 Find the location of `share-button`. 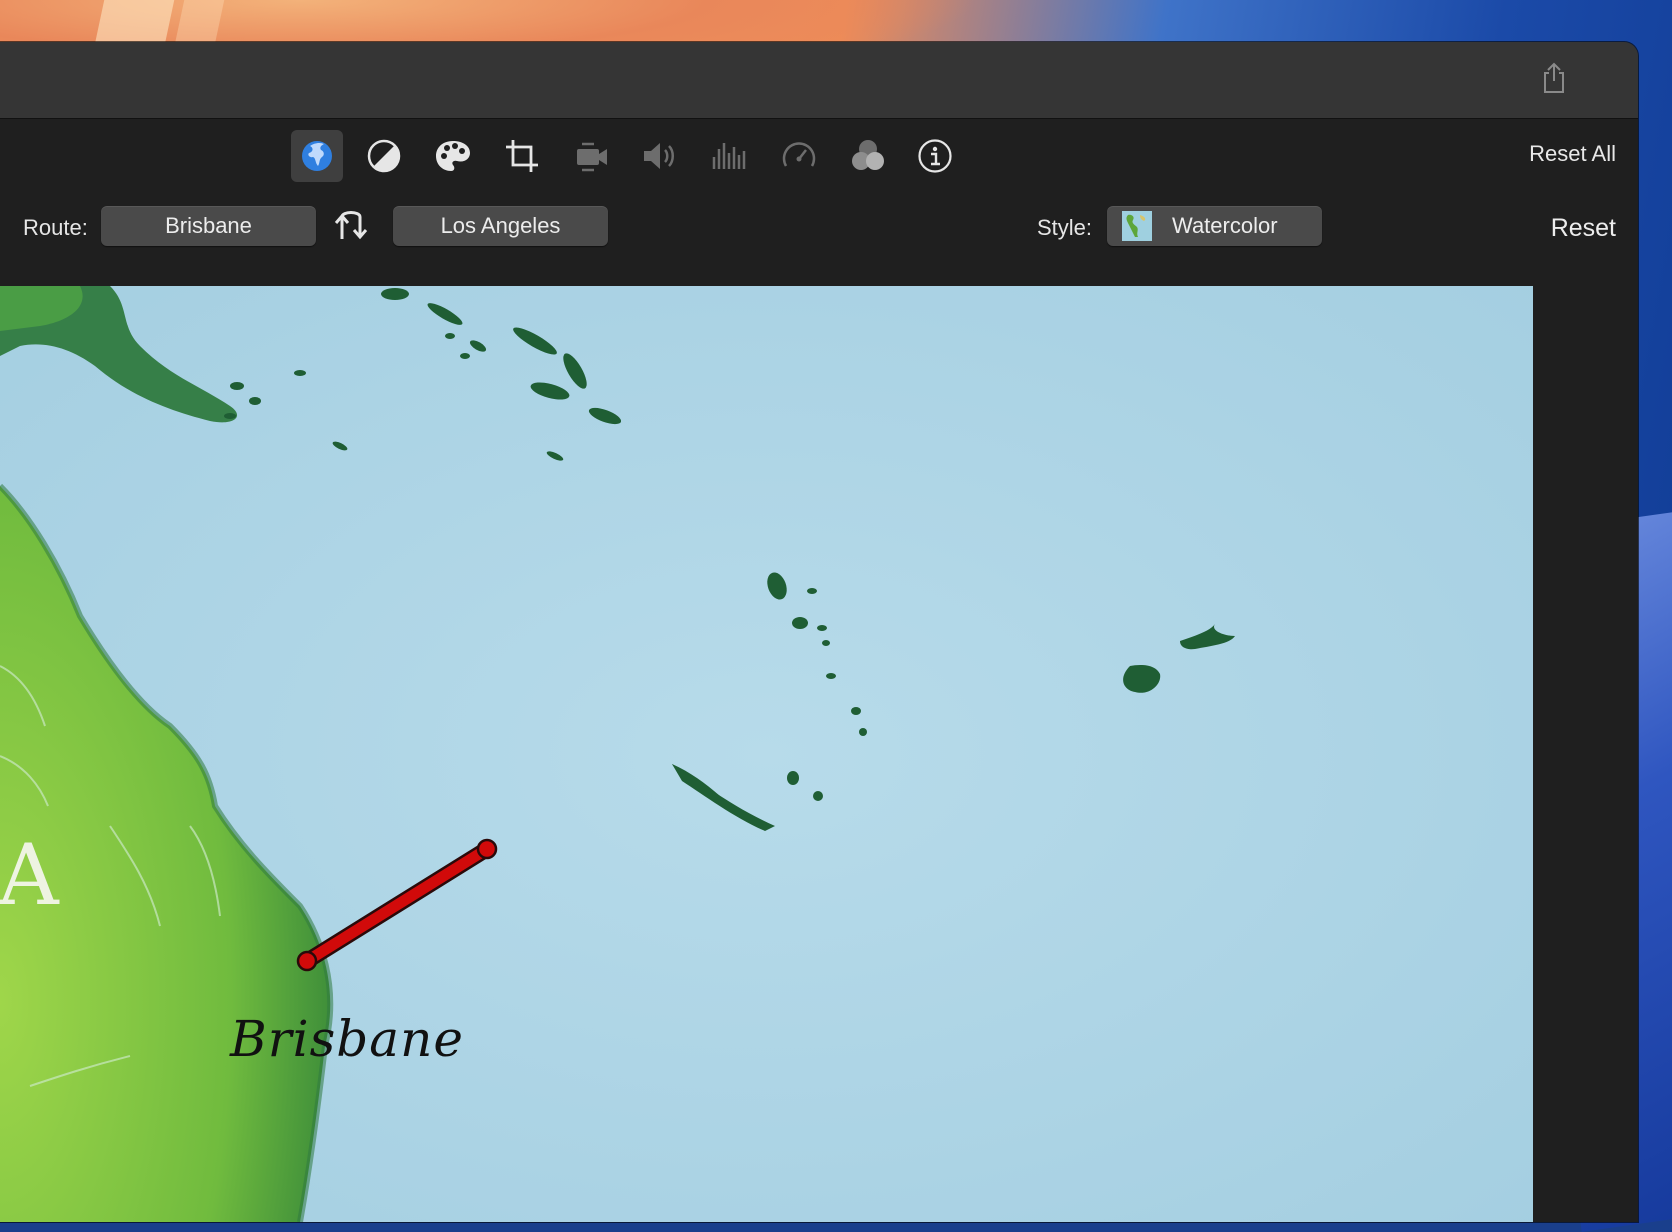

share-button is located at coordinates (1554, 78).